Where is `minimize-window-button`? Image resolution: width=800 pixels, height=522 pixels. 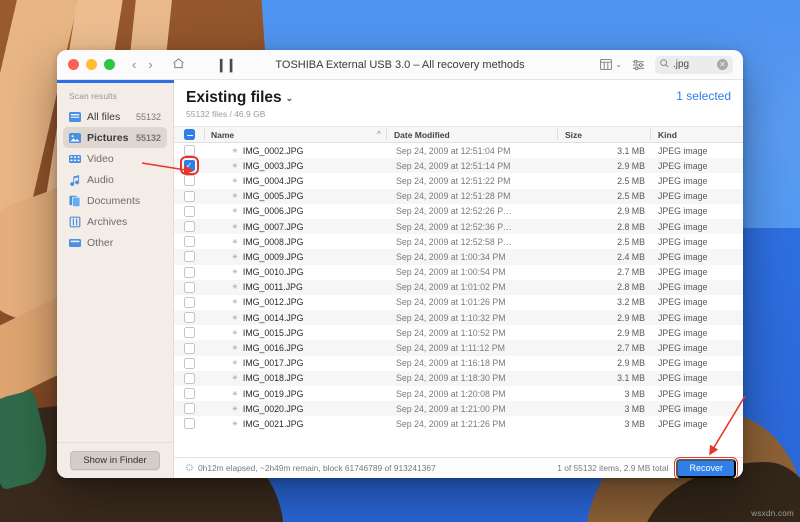
minimize-window-button is located at coordinates (91, 64).